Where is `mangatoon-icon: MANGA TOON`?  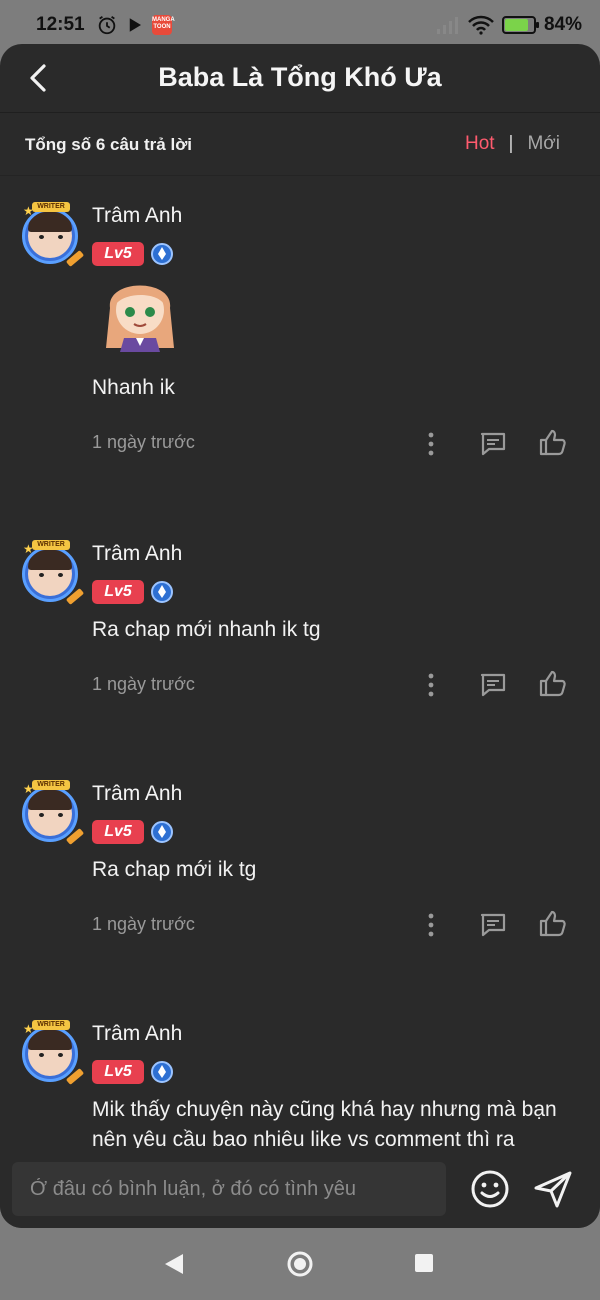
mangatoon-icon: MANGA TOON is located at coordinates (163, 25).